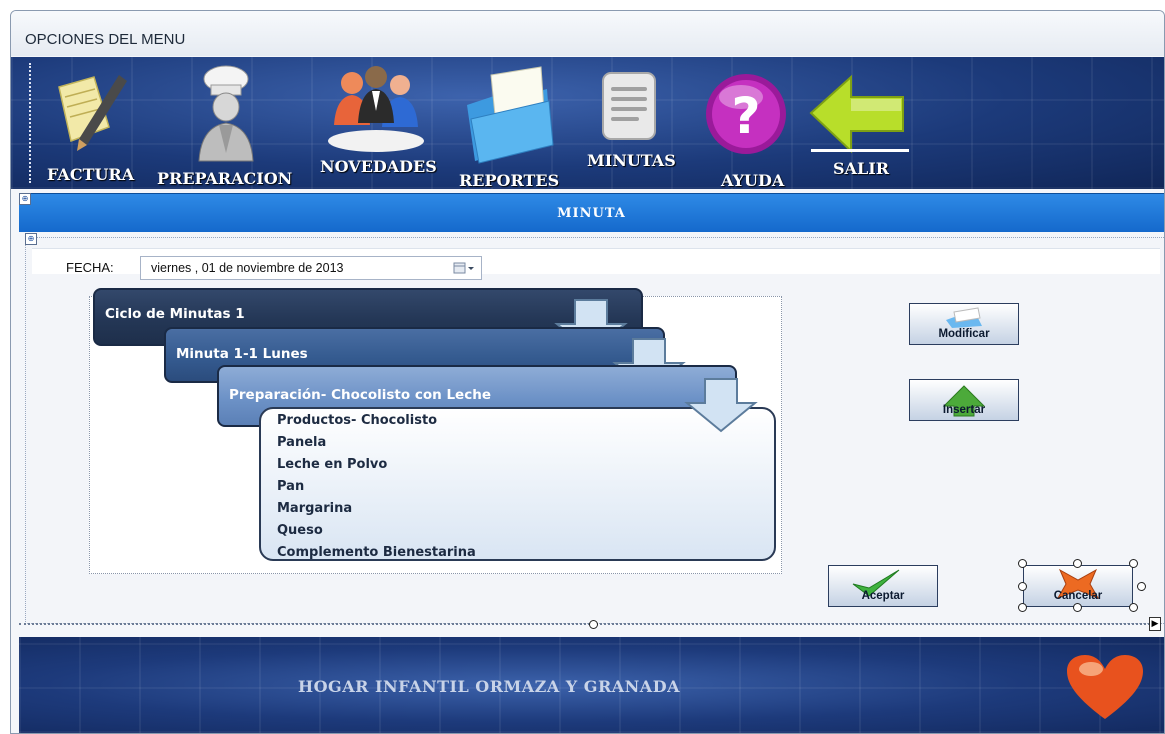 Image resolution: width=1165 pixels, height=734 pixels. I want to click on footer-title: HOGAR INFANTIL ORMAZA Y GRANADA, so click(489, 686).